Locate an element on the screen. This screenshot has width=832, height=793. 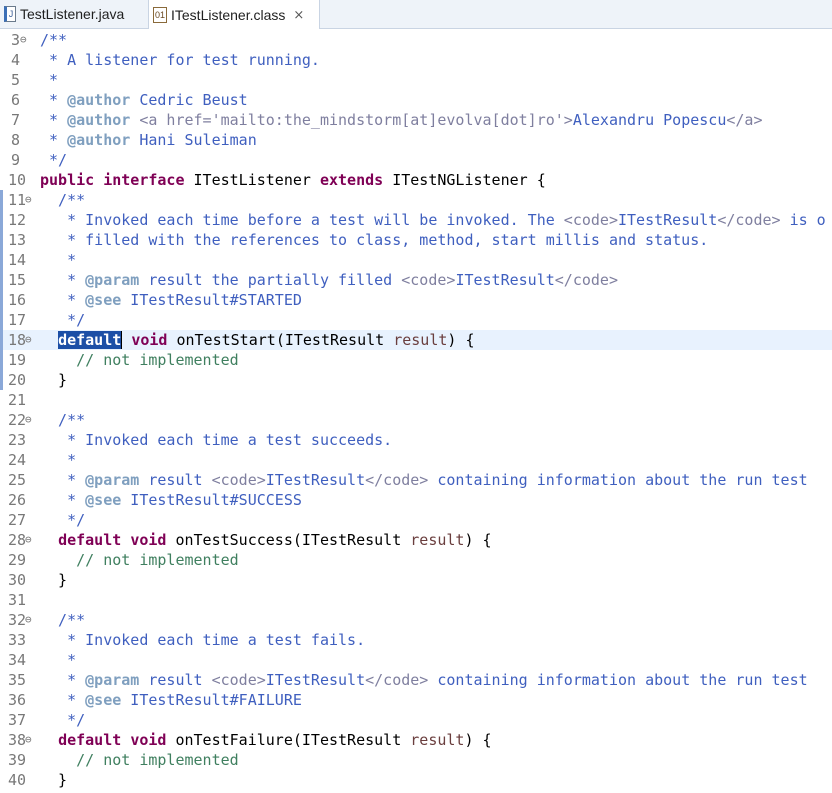
code-line: 36 * @see ITestResult#FAILURE is located at coordinates (416, 700).